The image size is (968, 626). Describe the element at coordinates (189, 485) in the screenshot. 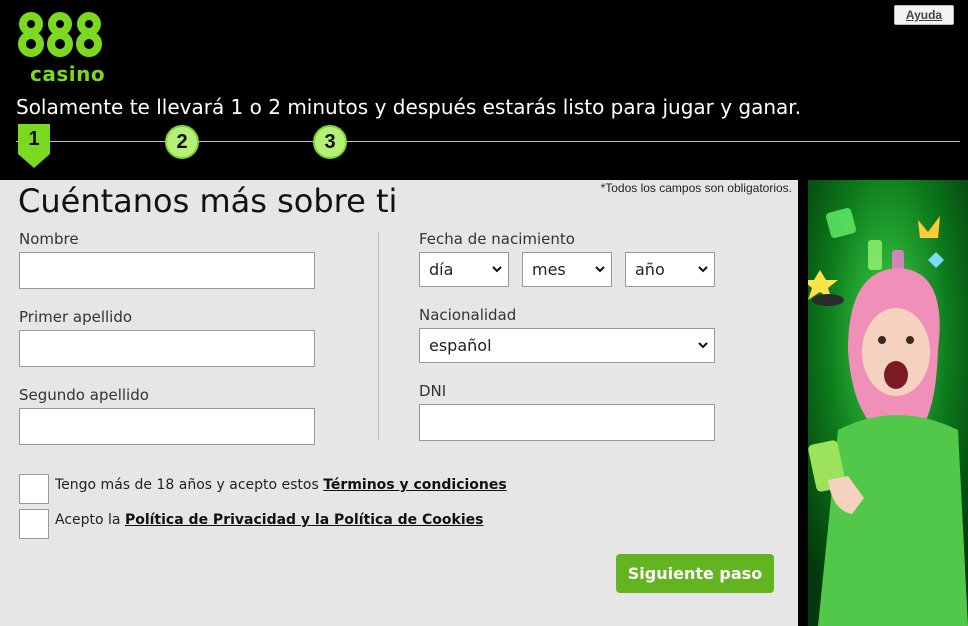

I see `age-terms-prefix: Tengo más de 18 años y acepto estos` at that location.